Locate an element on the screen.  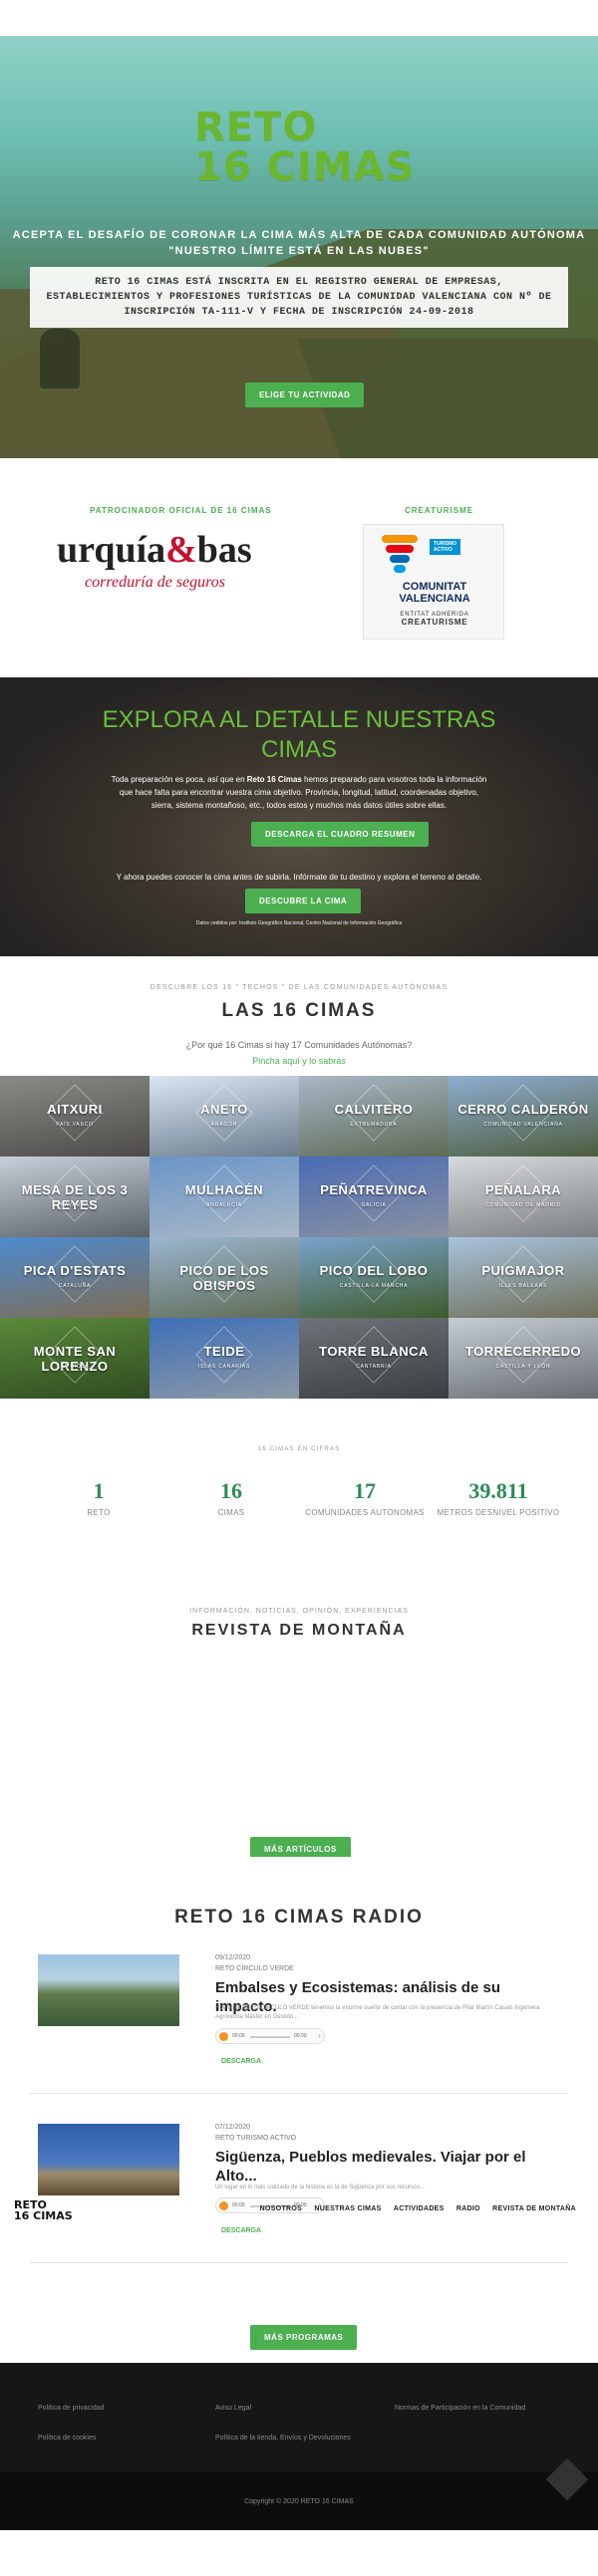
peak-region: PAÍS VASCO is located at coordinates (75, 1125).